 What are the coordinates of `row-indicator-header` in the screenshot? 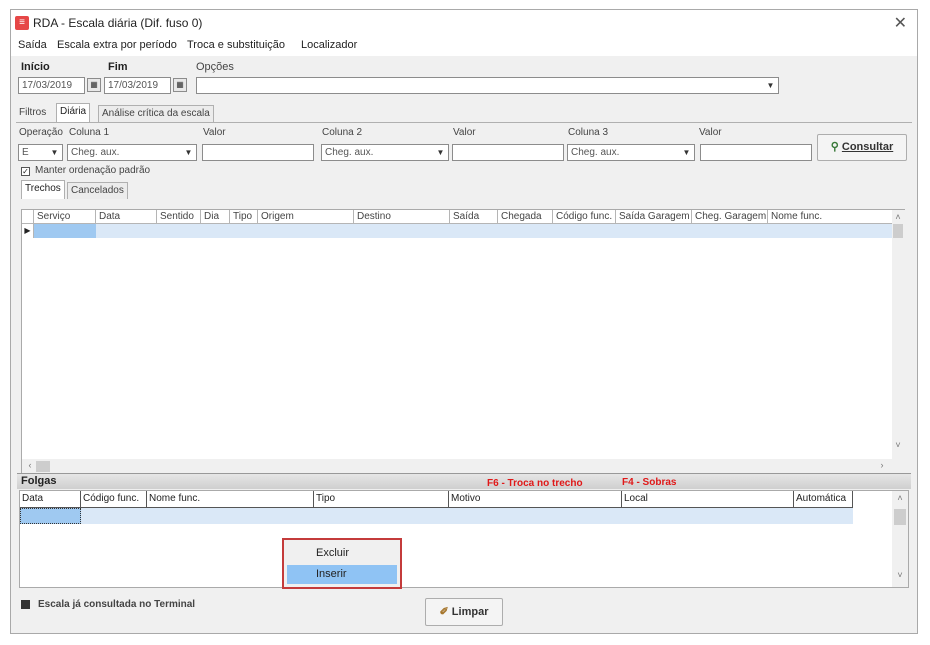 It's located at (28, 217).